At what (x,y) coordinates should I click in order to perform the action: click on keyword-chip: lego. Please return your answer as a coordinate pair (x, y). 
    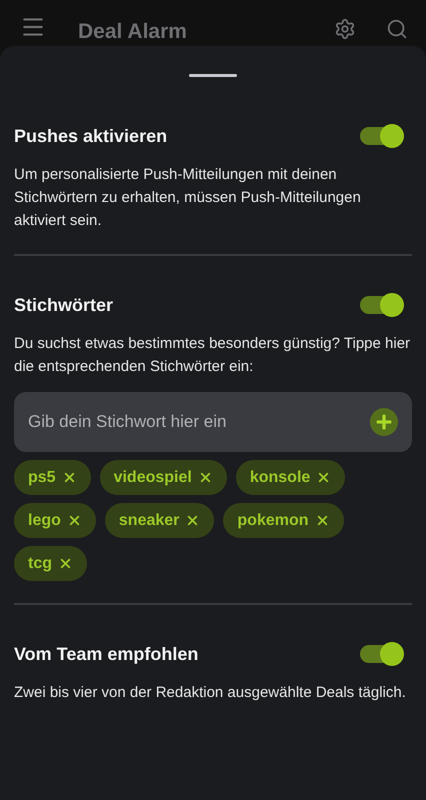
    Looking at the image, I should click on (55, 520).